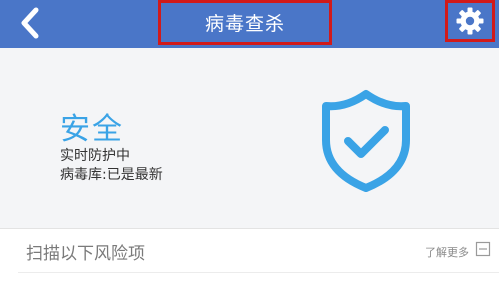  Describe the element at coordinates (95, 156) in the screenshot. I see `realtime-protection-text: 实时防护中` at that location.